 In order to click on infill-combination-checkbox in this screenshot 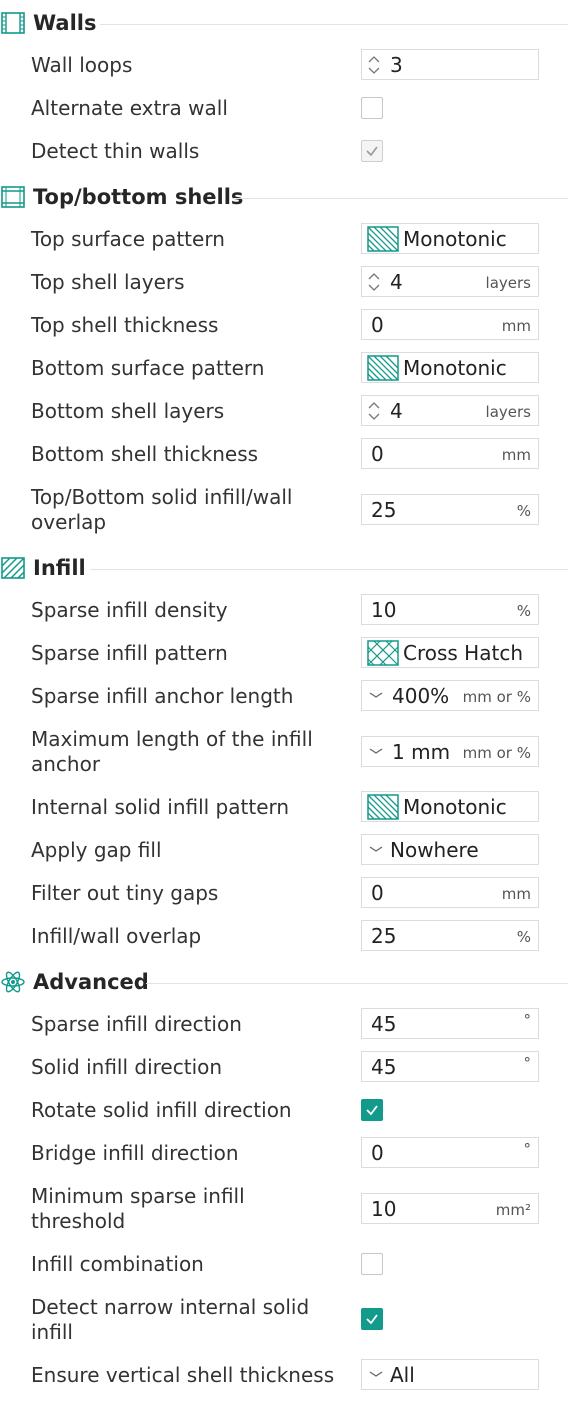, I will do `click(372, 1264)`.